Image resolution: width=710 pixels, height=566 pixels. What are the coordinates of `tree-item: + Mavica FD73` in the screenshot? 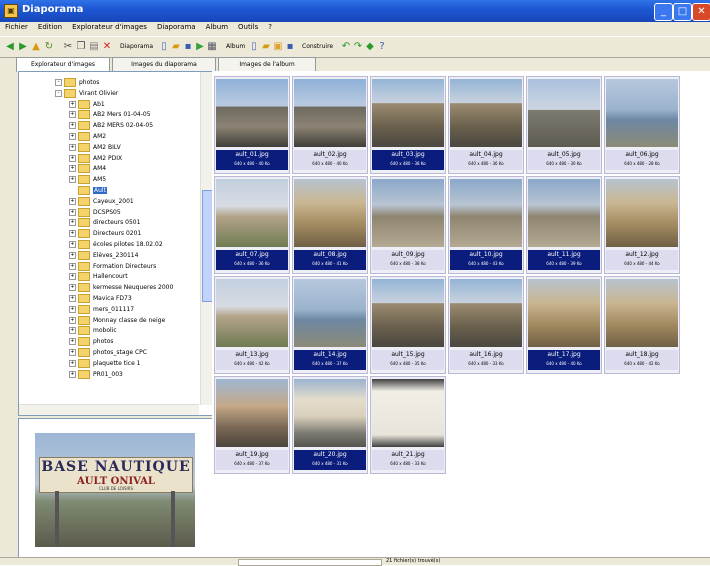 It's located at (100, 298).